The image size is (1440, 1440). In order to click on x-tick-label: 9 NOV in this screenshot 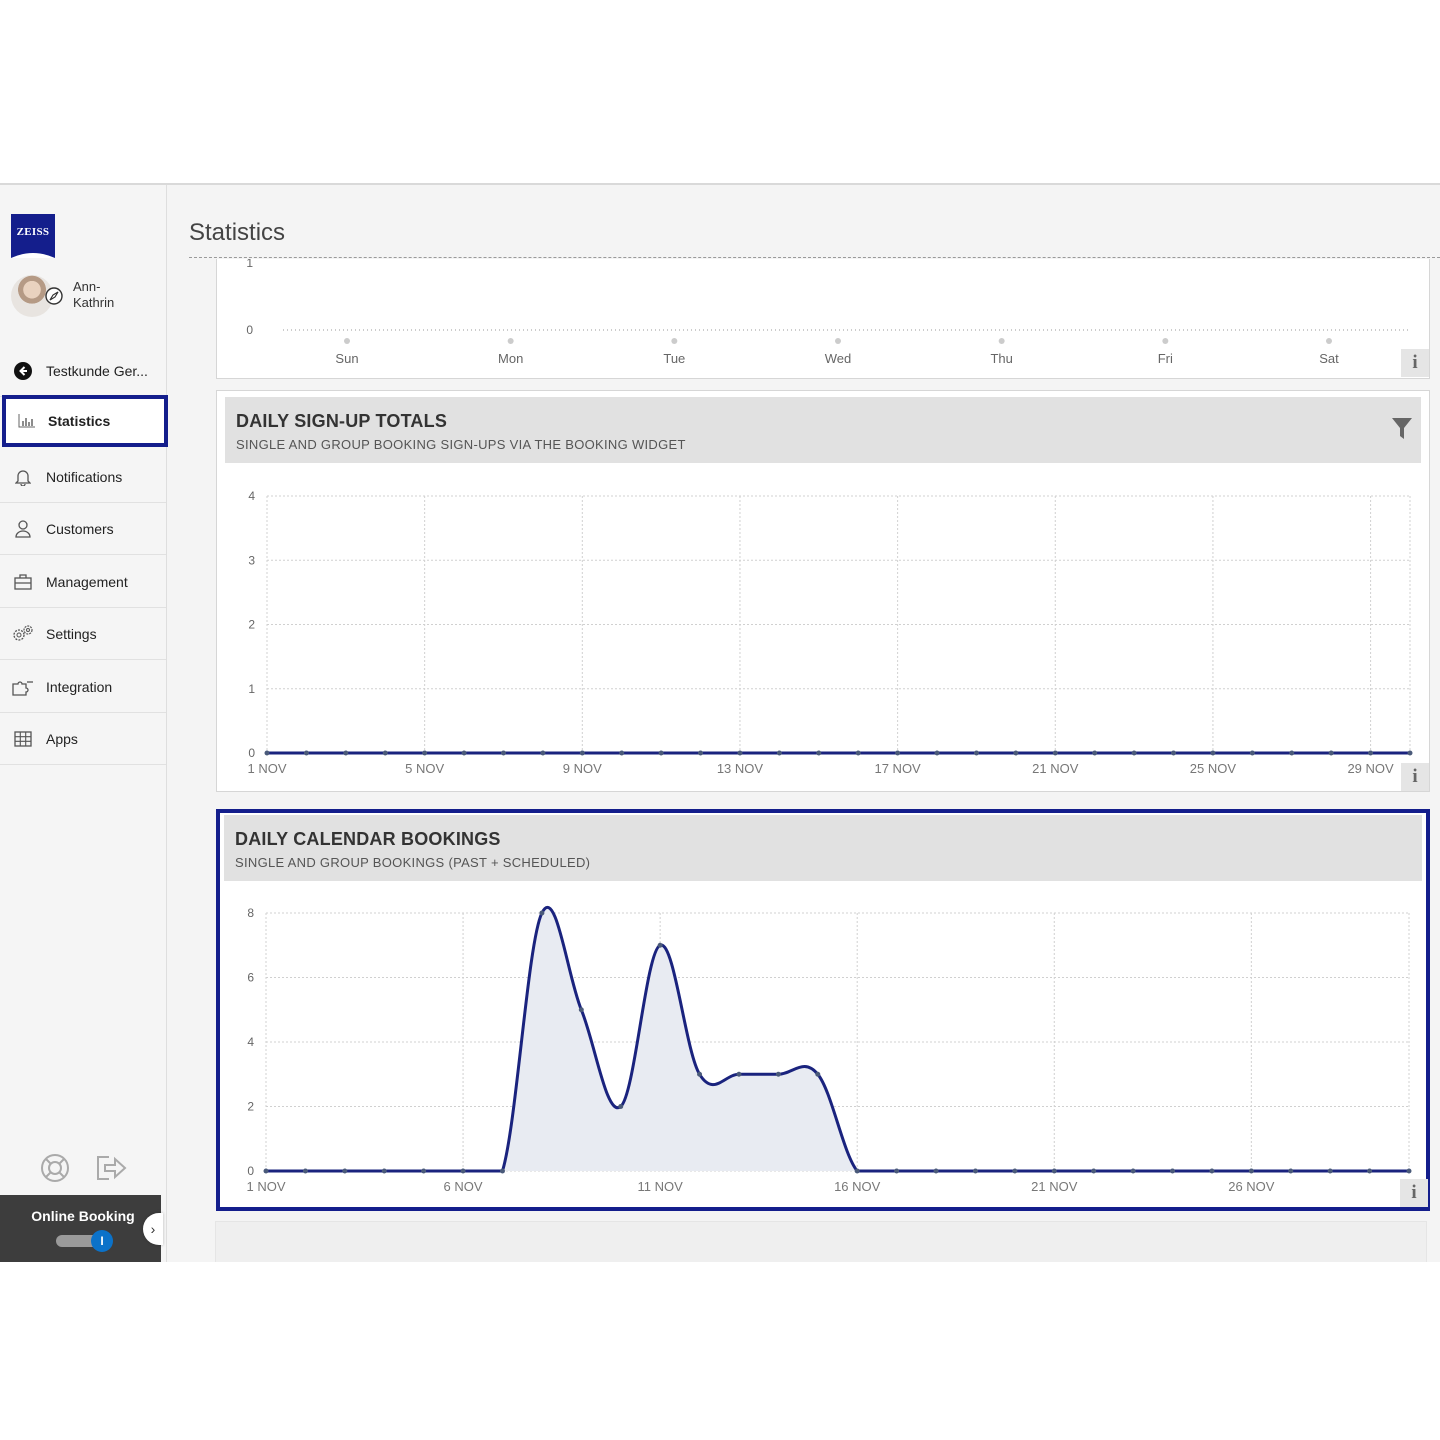, I will do `click(582, 768)`.